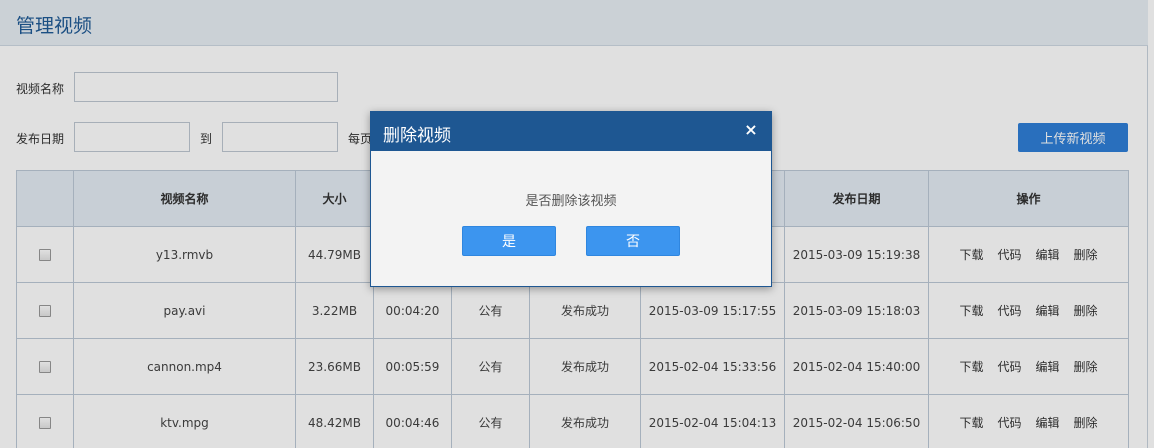 The height and width of the screenshot is (448, 1154). Describe the element at coordinates (571, 201) in the screenshot. I see `dialog-message: 是否删除该视频` at that location.